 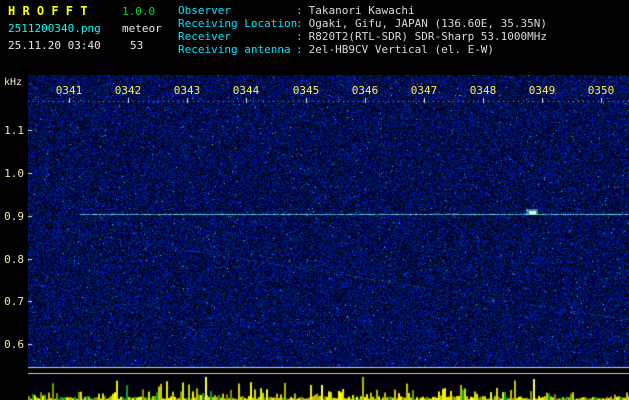 What do you see at coordinates (542, 90) in the screenshot?
I see `time-tick-label: 0349` at bounding box center [542, 90].